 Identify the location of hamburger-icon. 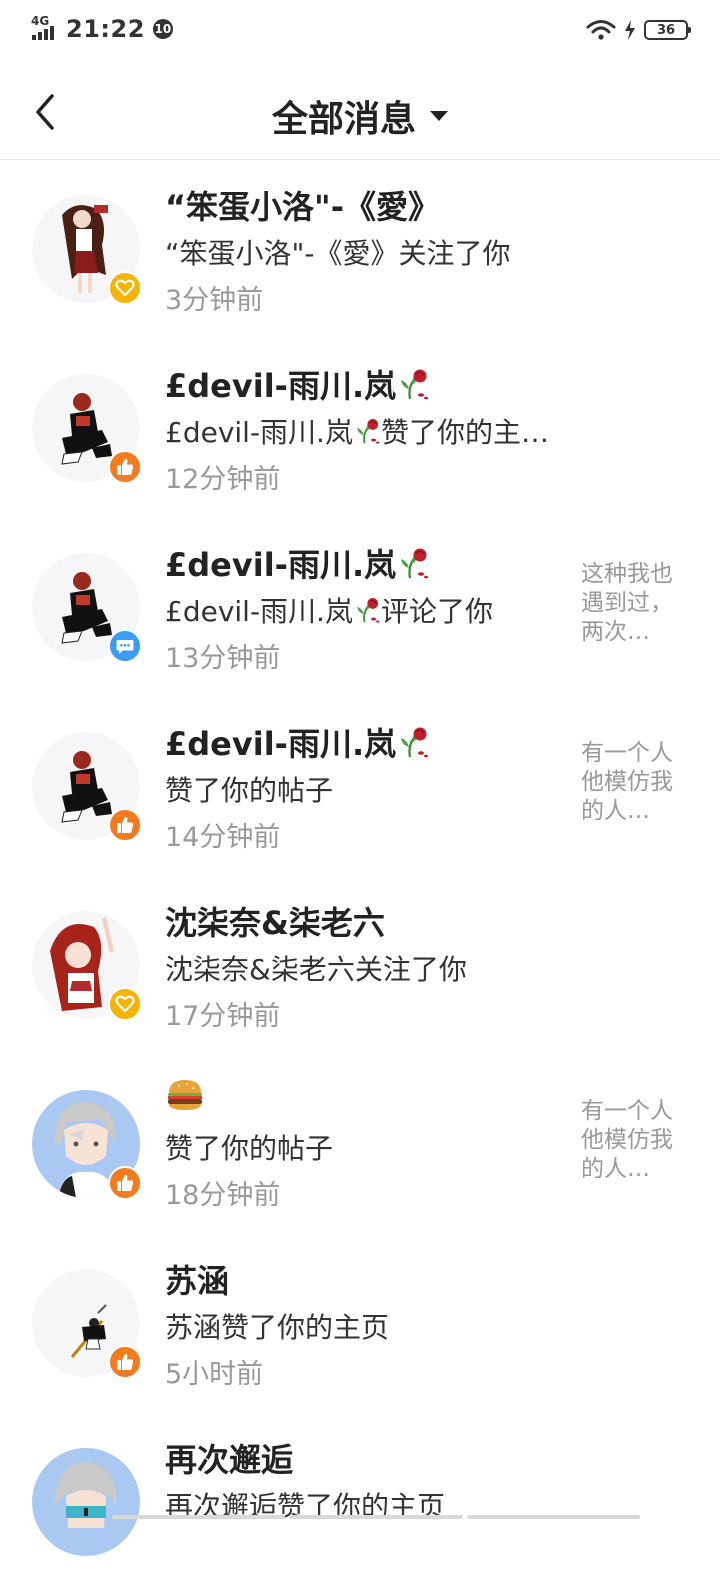
(185, 1095).